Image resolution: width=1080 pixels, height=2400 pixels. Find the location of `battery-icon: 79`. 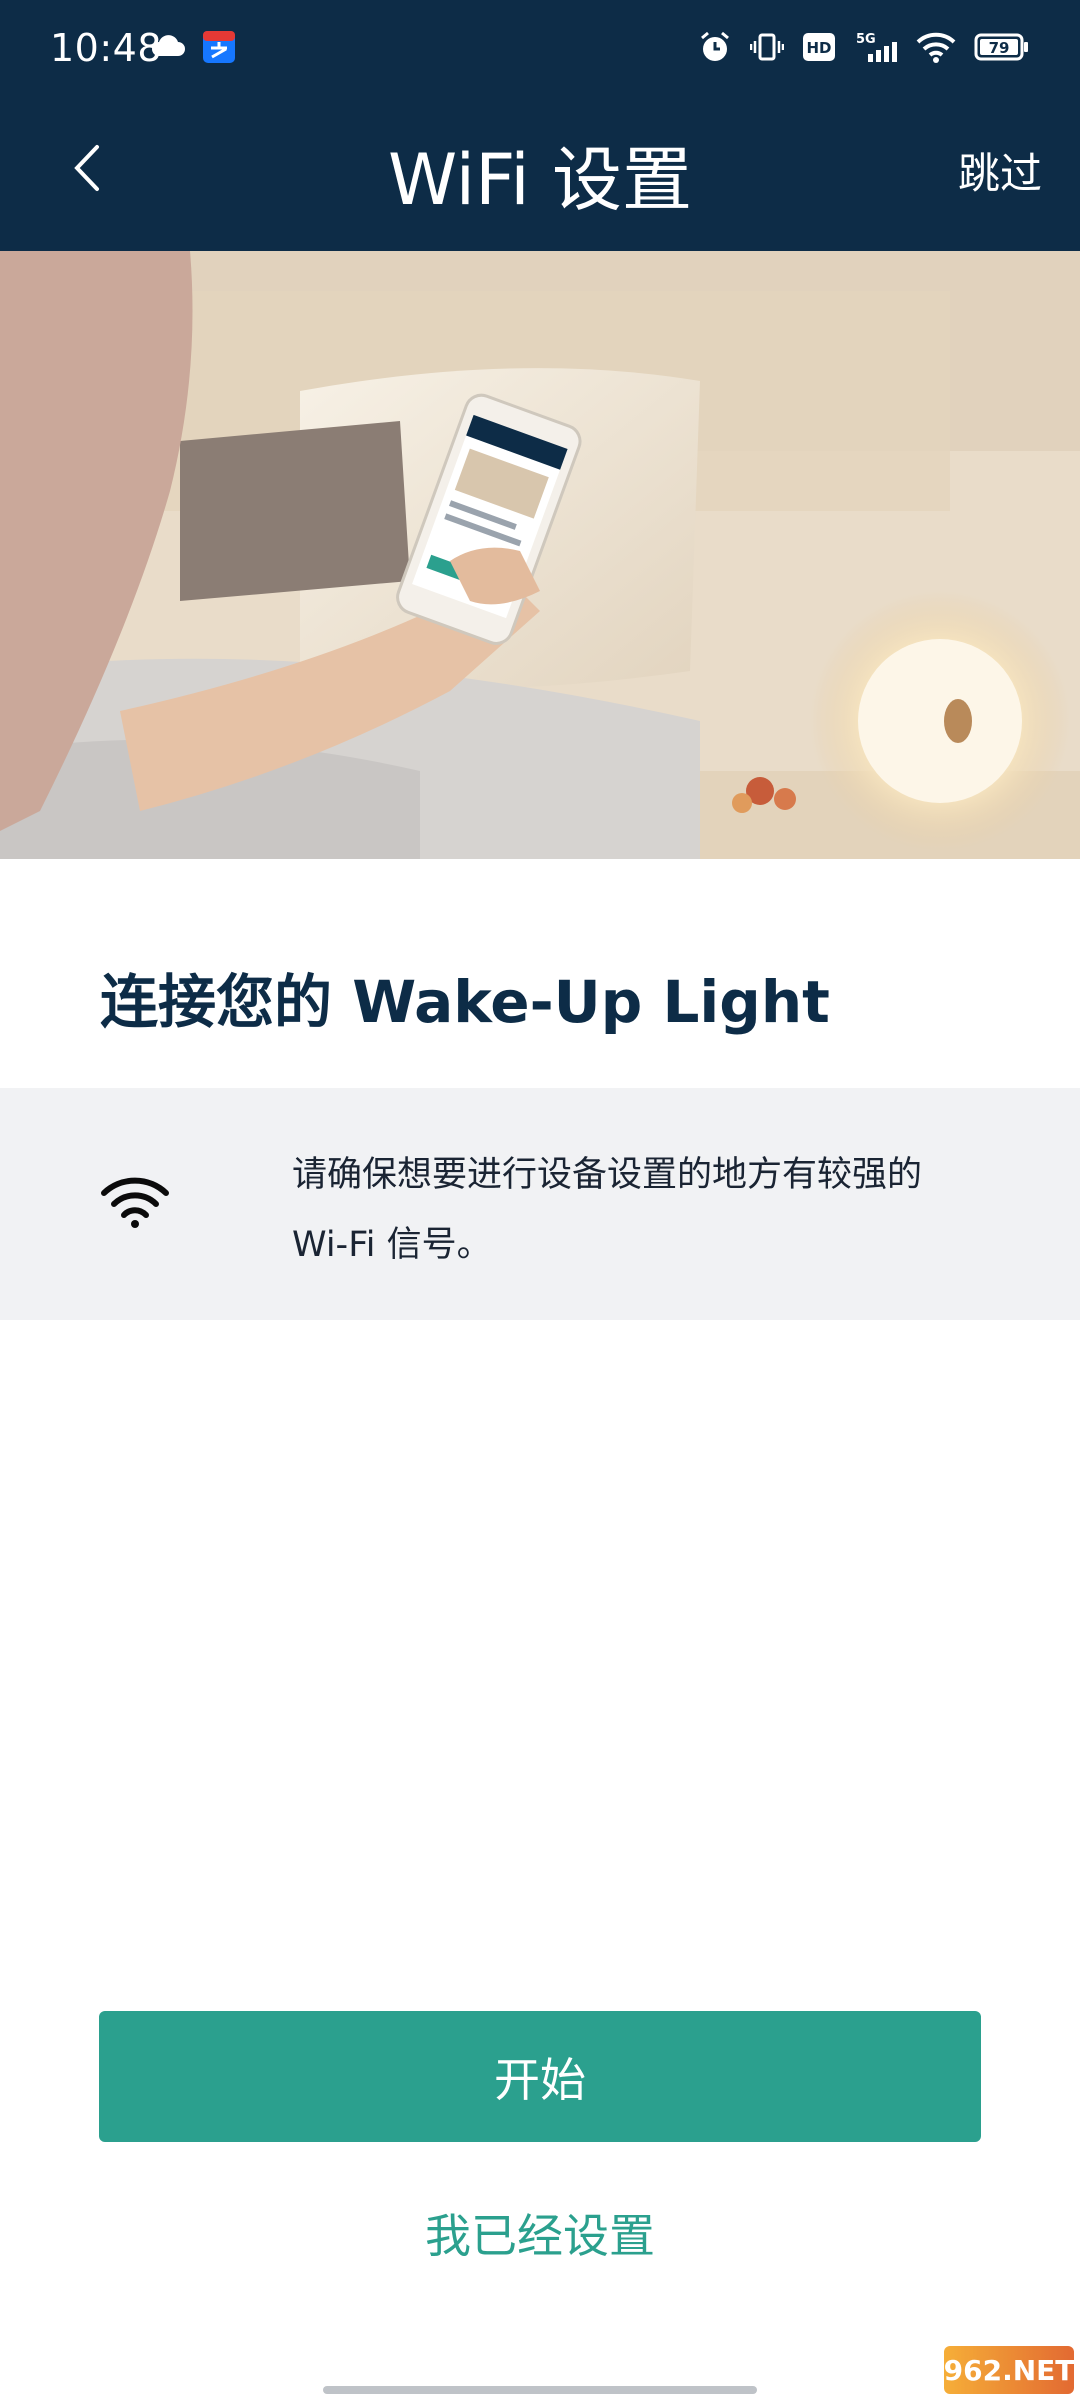

battery-icon: 79 is located at coordinates (1001, 47).